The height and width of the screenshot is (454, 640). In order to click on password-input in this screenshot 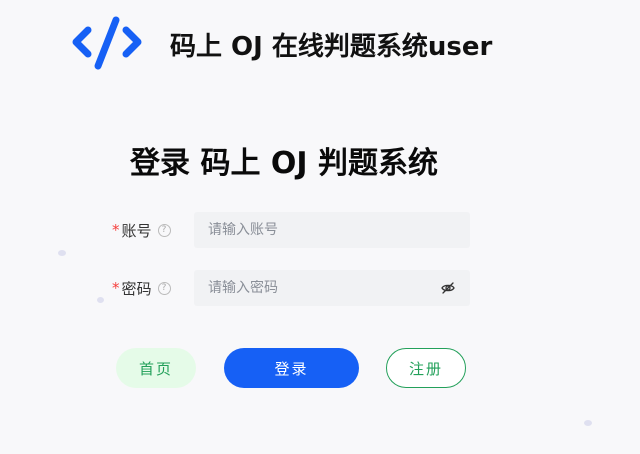, I will do `click(324, 288)`.